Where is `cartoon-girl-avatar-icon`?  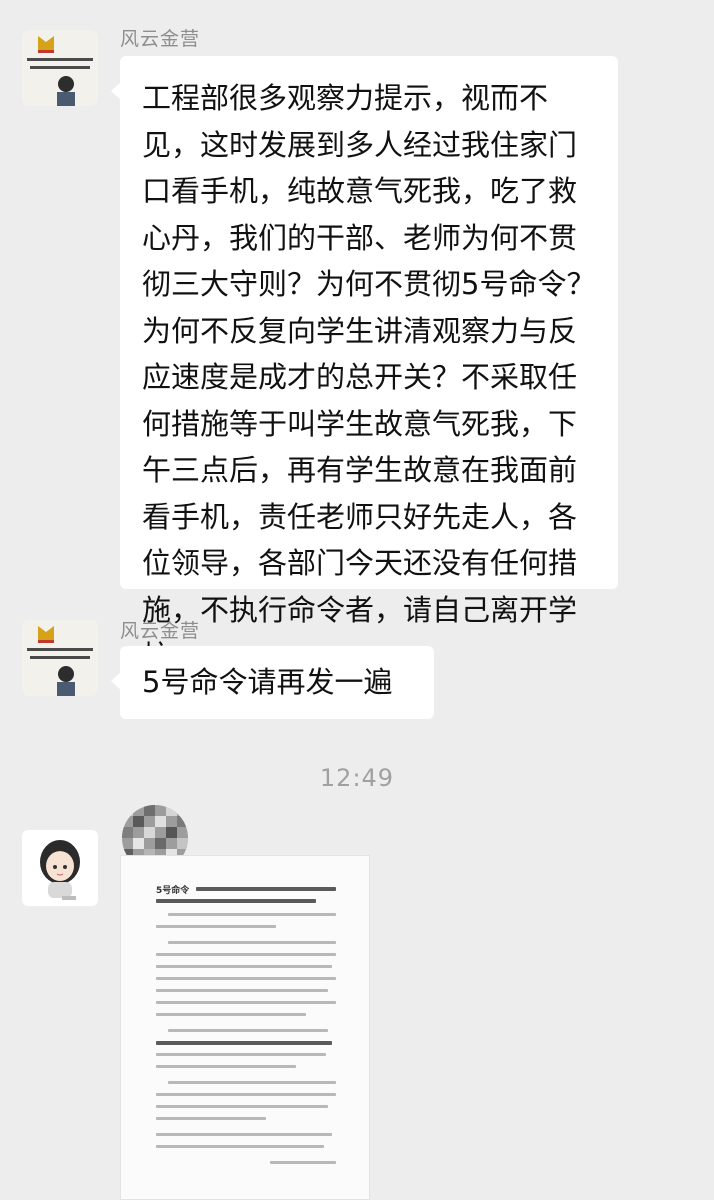
cartoon-girl-avatar-icon is located at coordinates (60, 868).